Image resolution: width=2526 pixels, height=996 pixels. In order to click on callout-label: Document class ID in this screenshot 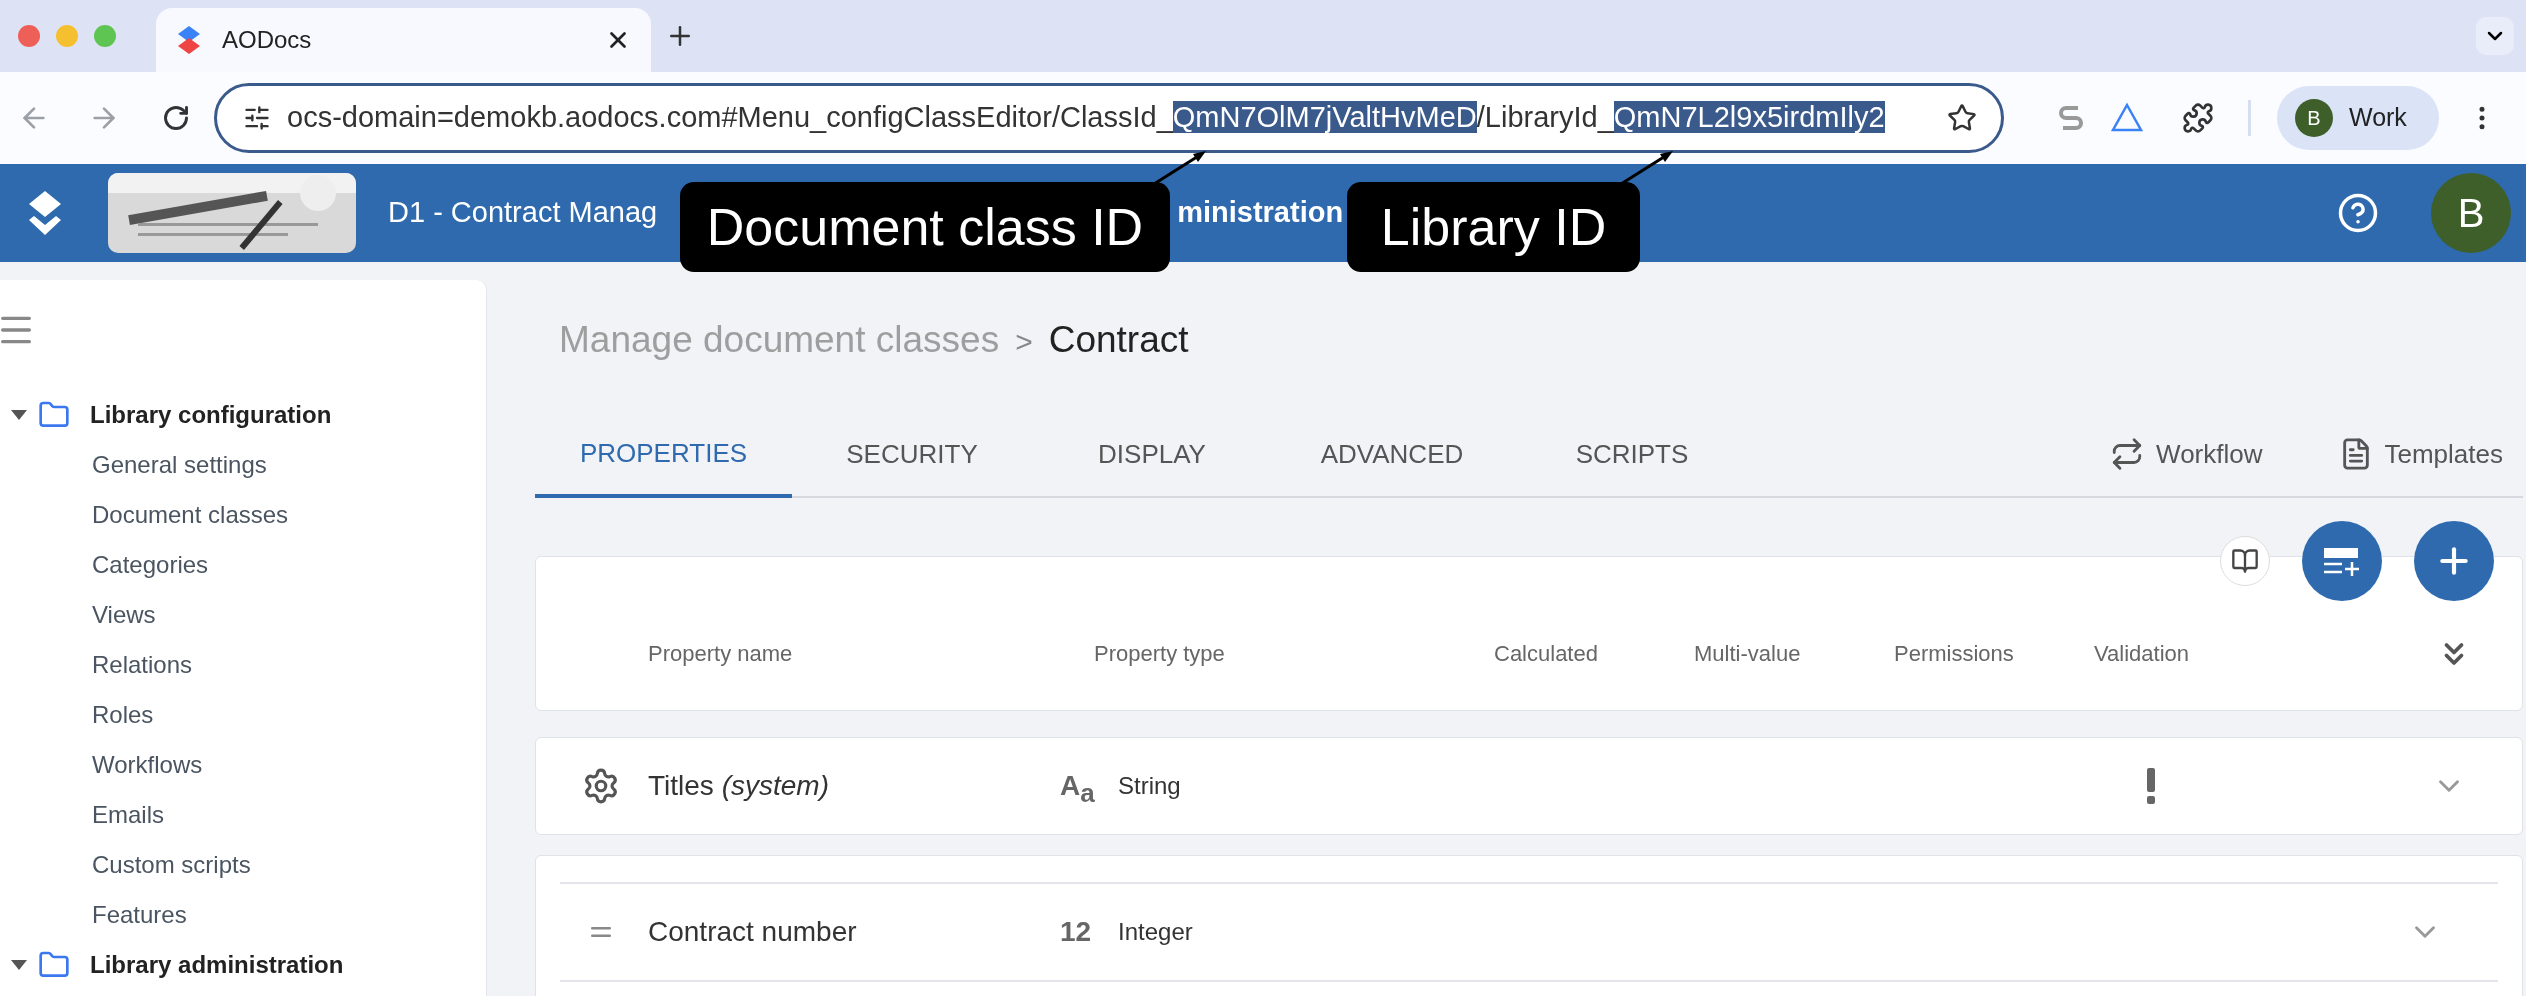, I will do `click(925, 227)`.